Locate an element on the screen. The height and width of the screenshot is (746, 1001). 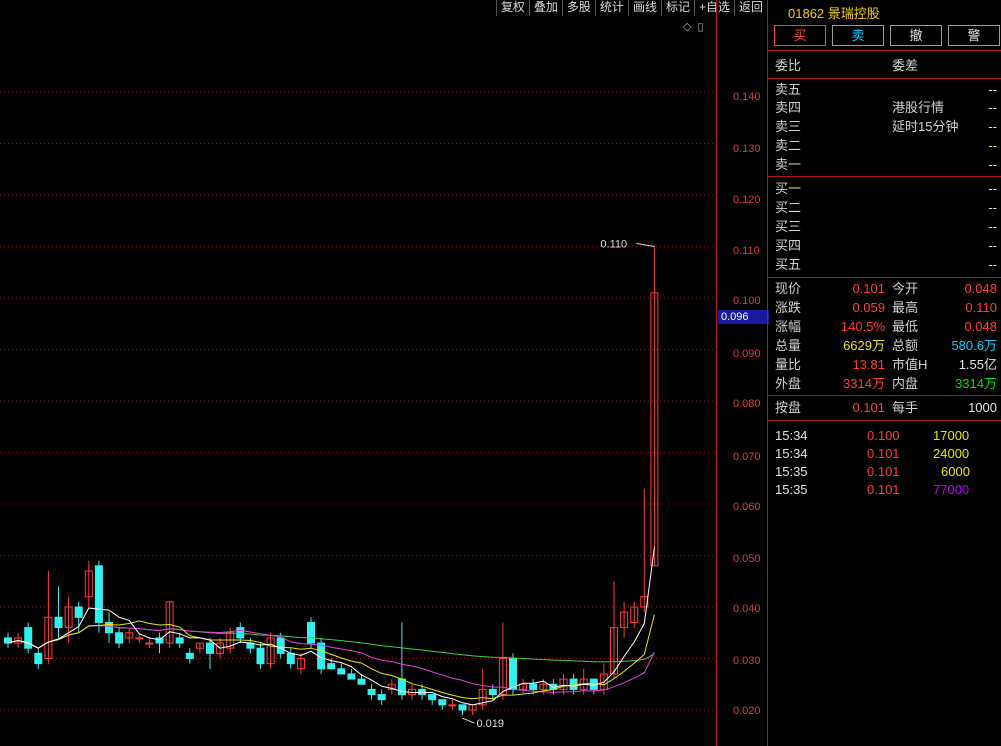
bid-label: 买二 is located at coordinates (788, 207).